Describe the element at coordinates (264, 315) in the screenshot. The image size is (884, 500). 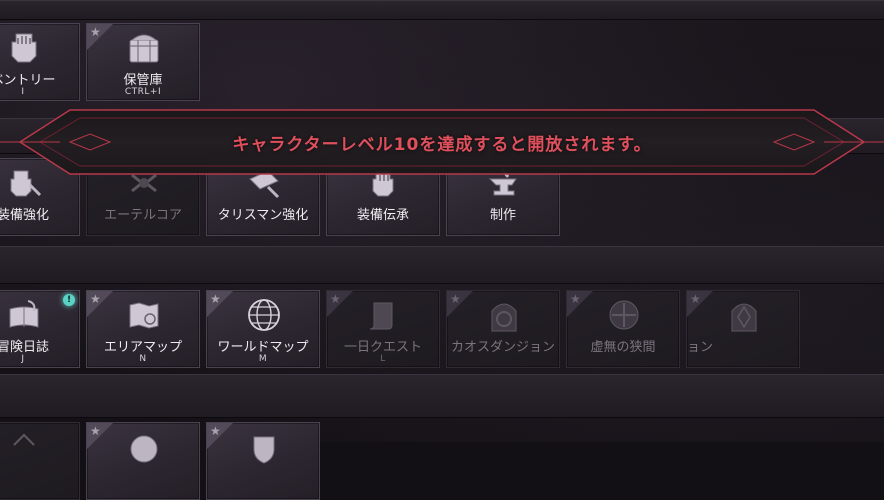
I see `globe-icon` at that location.